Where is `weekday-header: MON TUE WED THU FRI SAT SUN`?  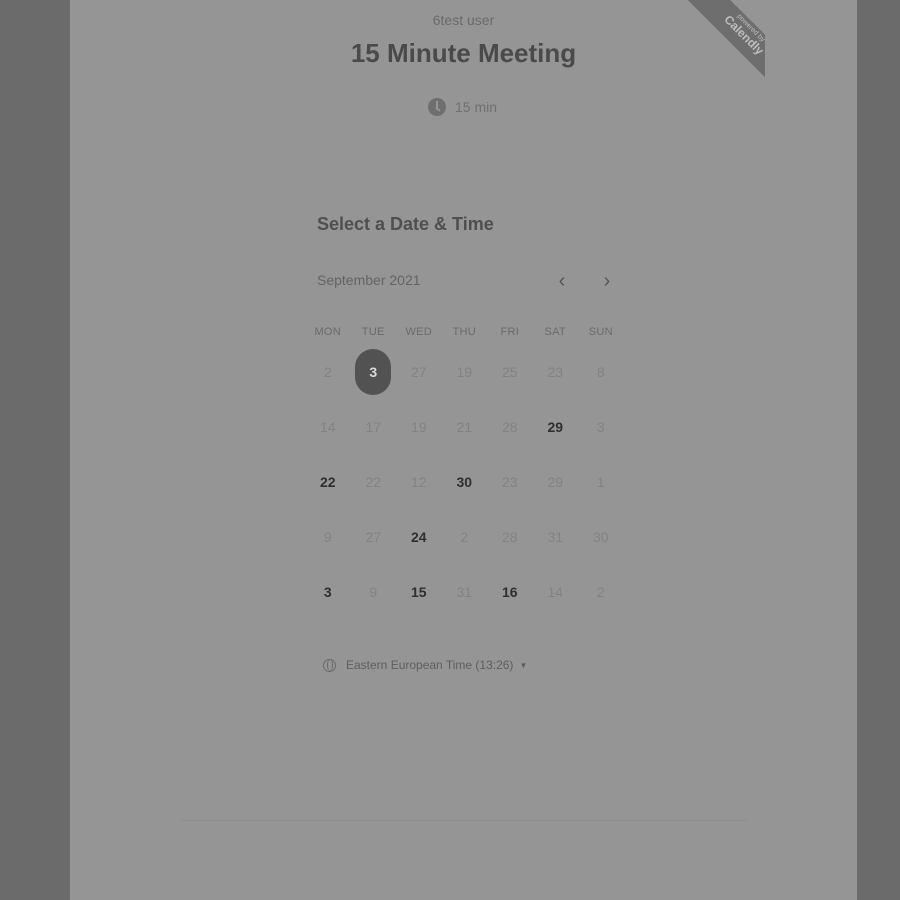 weekday-header: MON TUE WED THU FRI SAT SUN is located at coordinates (465, 332).